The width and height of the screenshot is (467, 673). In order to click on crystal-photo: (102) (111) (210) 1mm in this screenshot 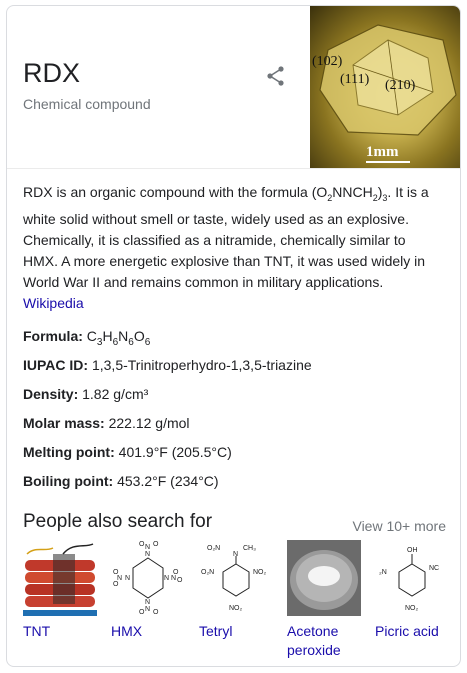, I will do `click(385, 87)`.